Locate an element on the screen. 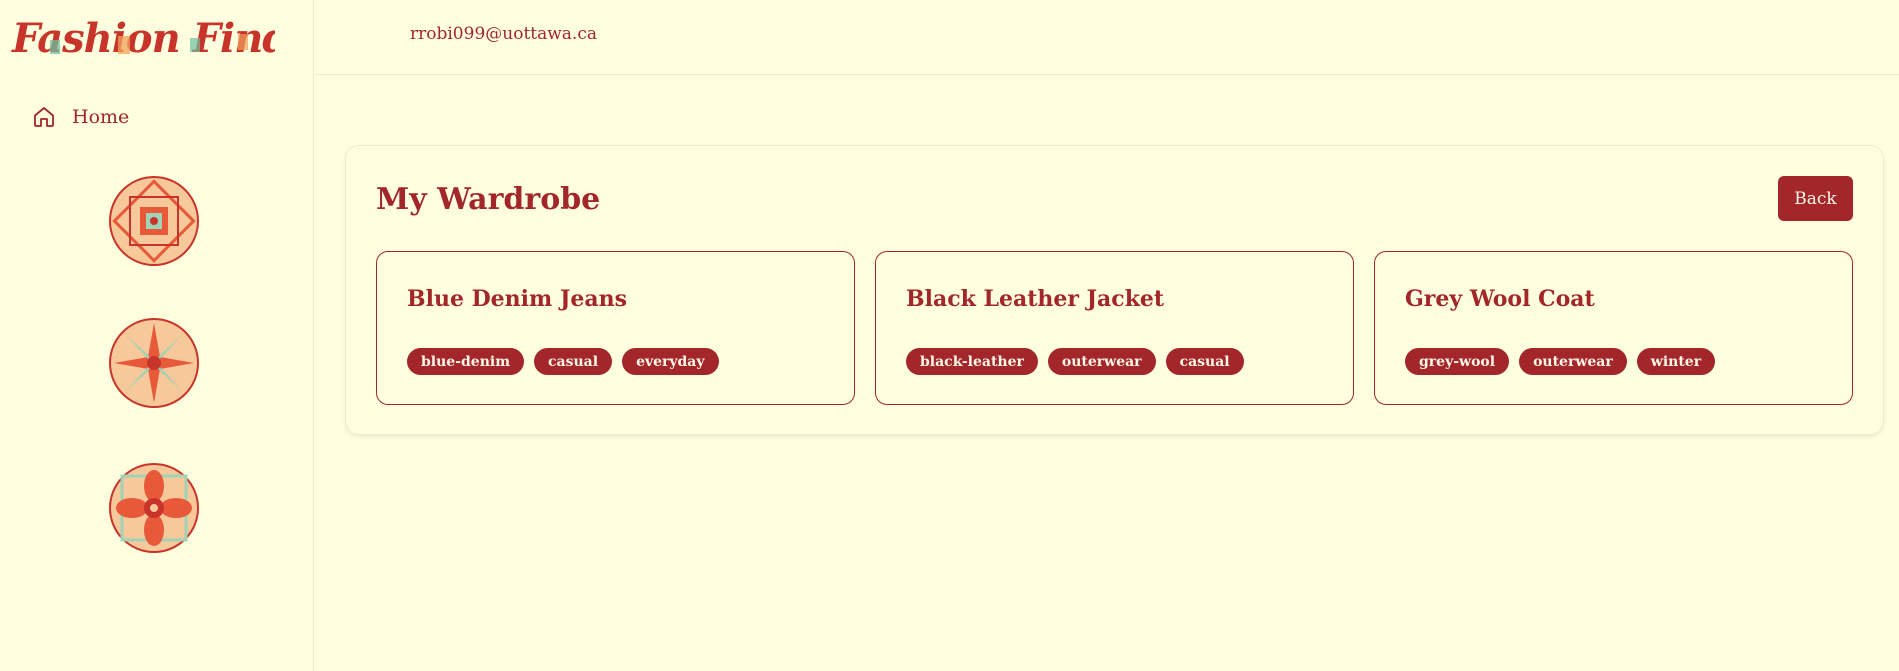 Image resolution: width=1899 pixels, height=671 pixels. sidebar-item-home: Home is located at coordinates (80, 117).